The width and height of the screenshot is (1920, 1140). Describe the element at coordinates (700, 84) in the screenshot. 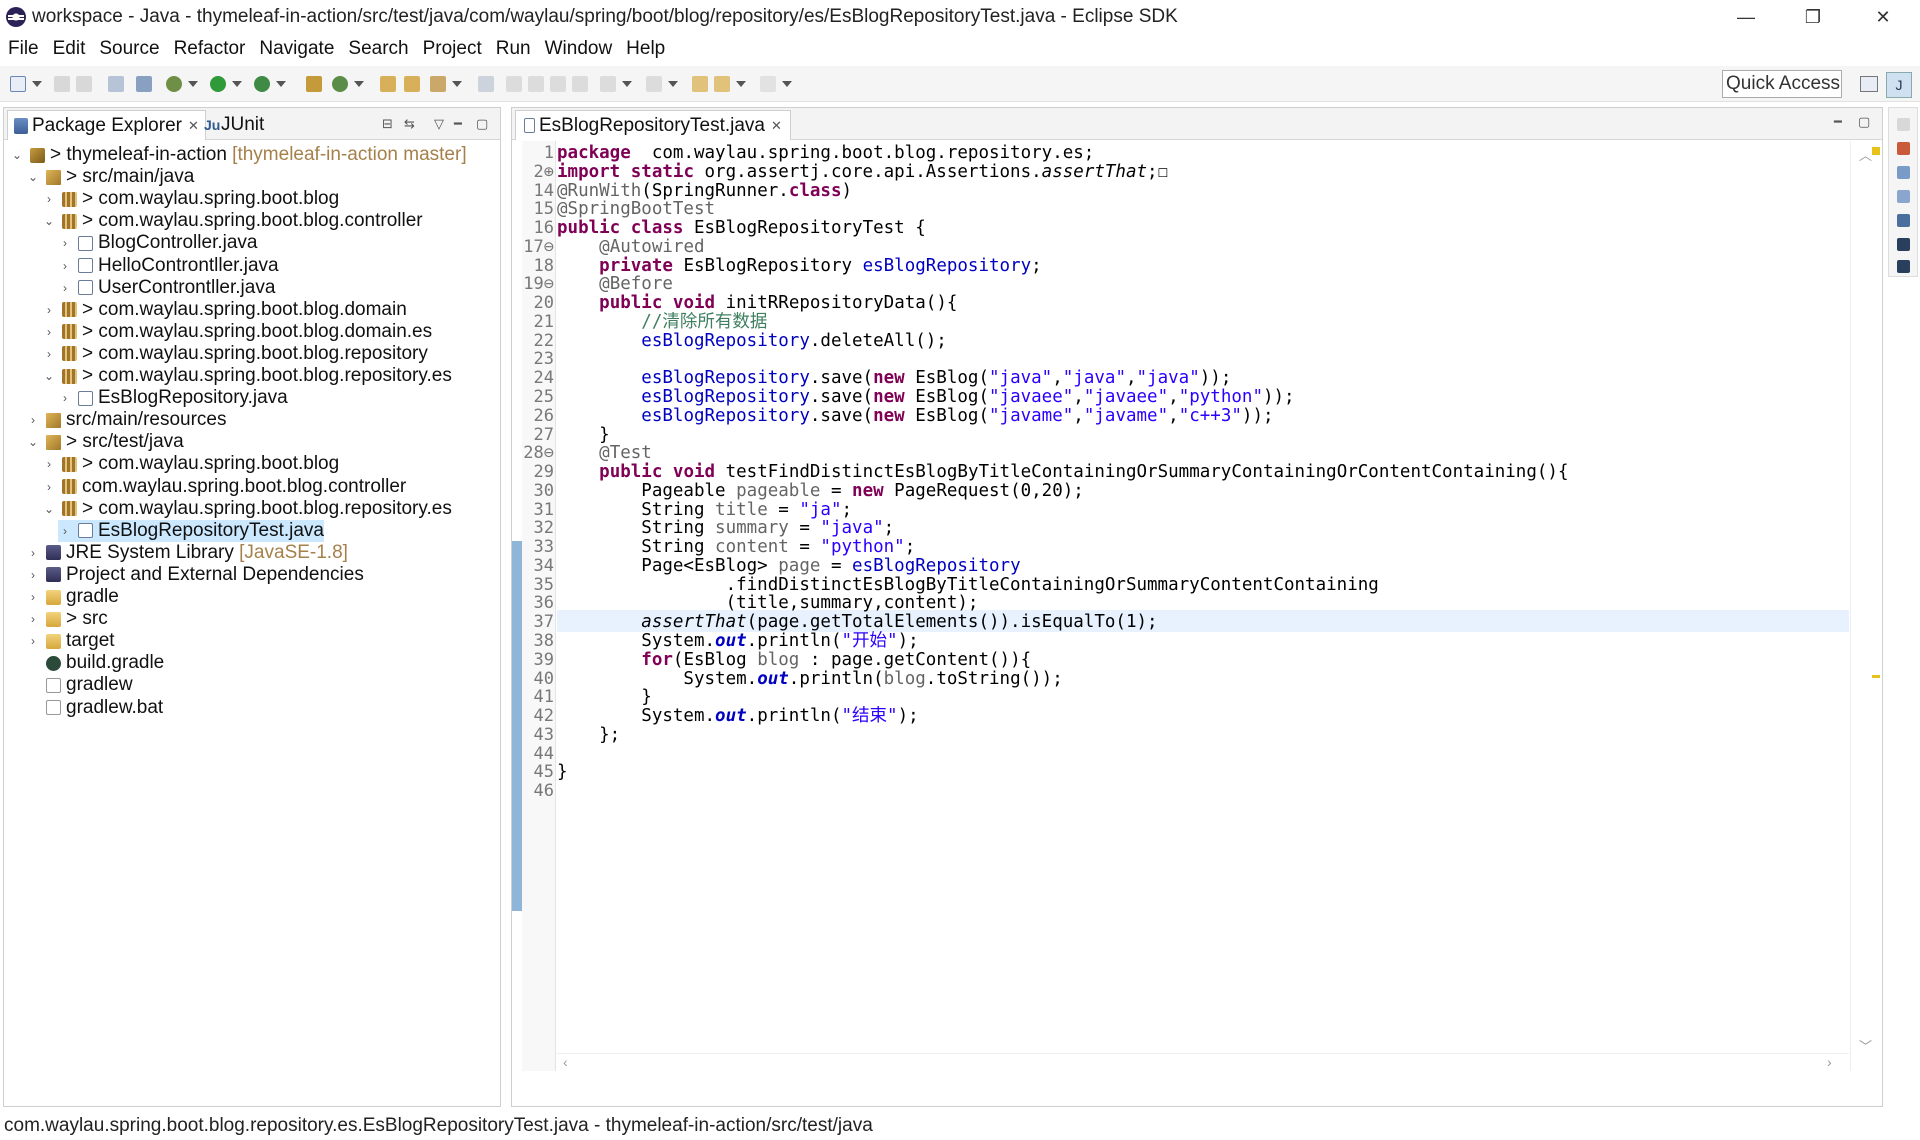

I see `last-edit-icon` at that location.